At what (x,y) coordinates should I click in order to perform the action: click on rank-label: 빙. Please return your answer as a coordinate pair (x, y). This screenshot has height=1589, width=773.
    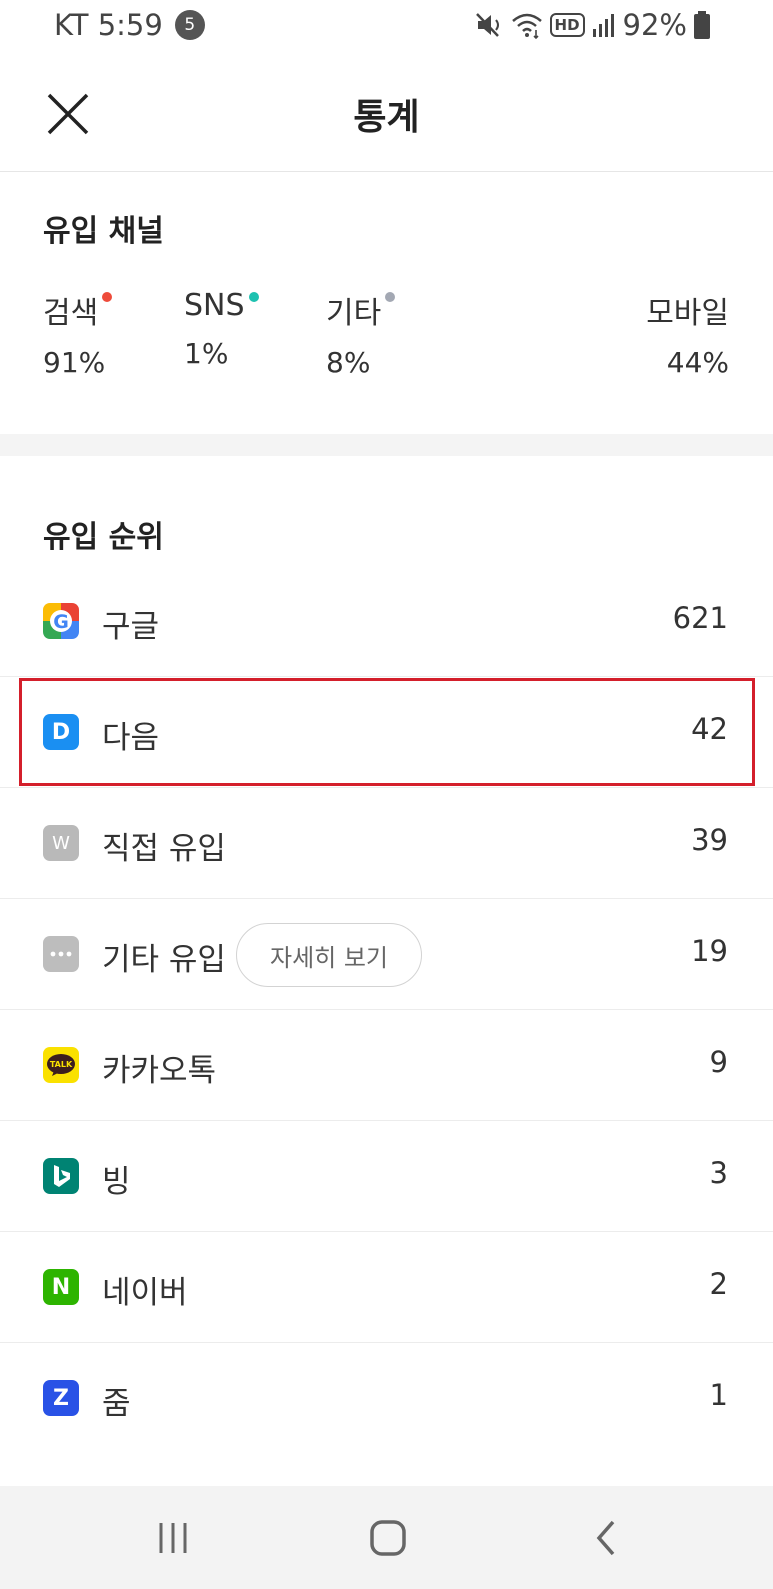
    Looking at the image, I should click on (116, 1182).